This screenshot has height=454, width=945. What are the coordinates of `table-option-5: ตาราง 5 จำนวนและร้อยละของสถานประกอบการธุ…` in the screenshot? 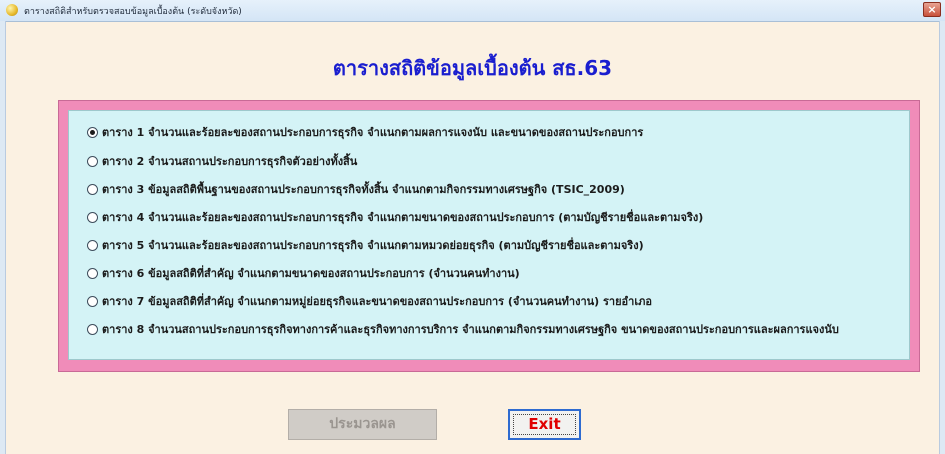 It's located at (365, 245).